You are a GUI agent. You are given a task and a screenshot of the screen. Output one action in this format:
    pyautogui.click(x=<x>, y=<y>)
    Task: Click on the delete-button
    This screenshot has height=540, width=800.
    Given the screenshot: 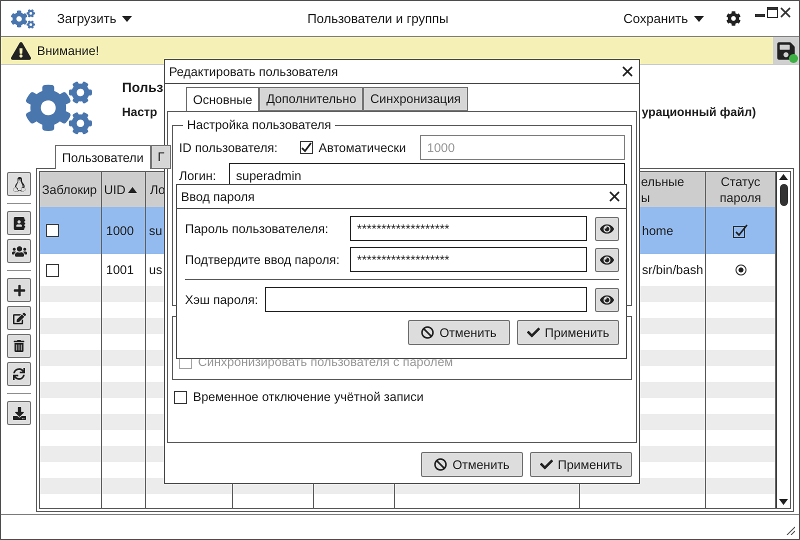 What is the action you would take?
    pyautogui.click(x=19, y=346)
    